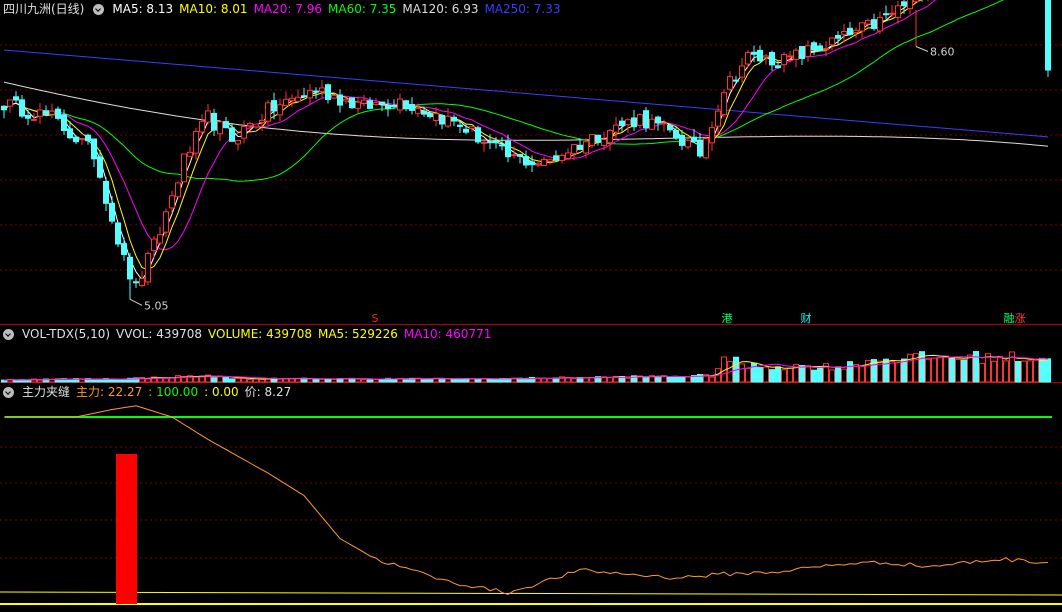 The height and width of the screenshot is (612, 1062). Describe the element at coordinates (942, 51) in the screenshot. I see `high-price-label: 8.60` at that location.